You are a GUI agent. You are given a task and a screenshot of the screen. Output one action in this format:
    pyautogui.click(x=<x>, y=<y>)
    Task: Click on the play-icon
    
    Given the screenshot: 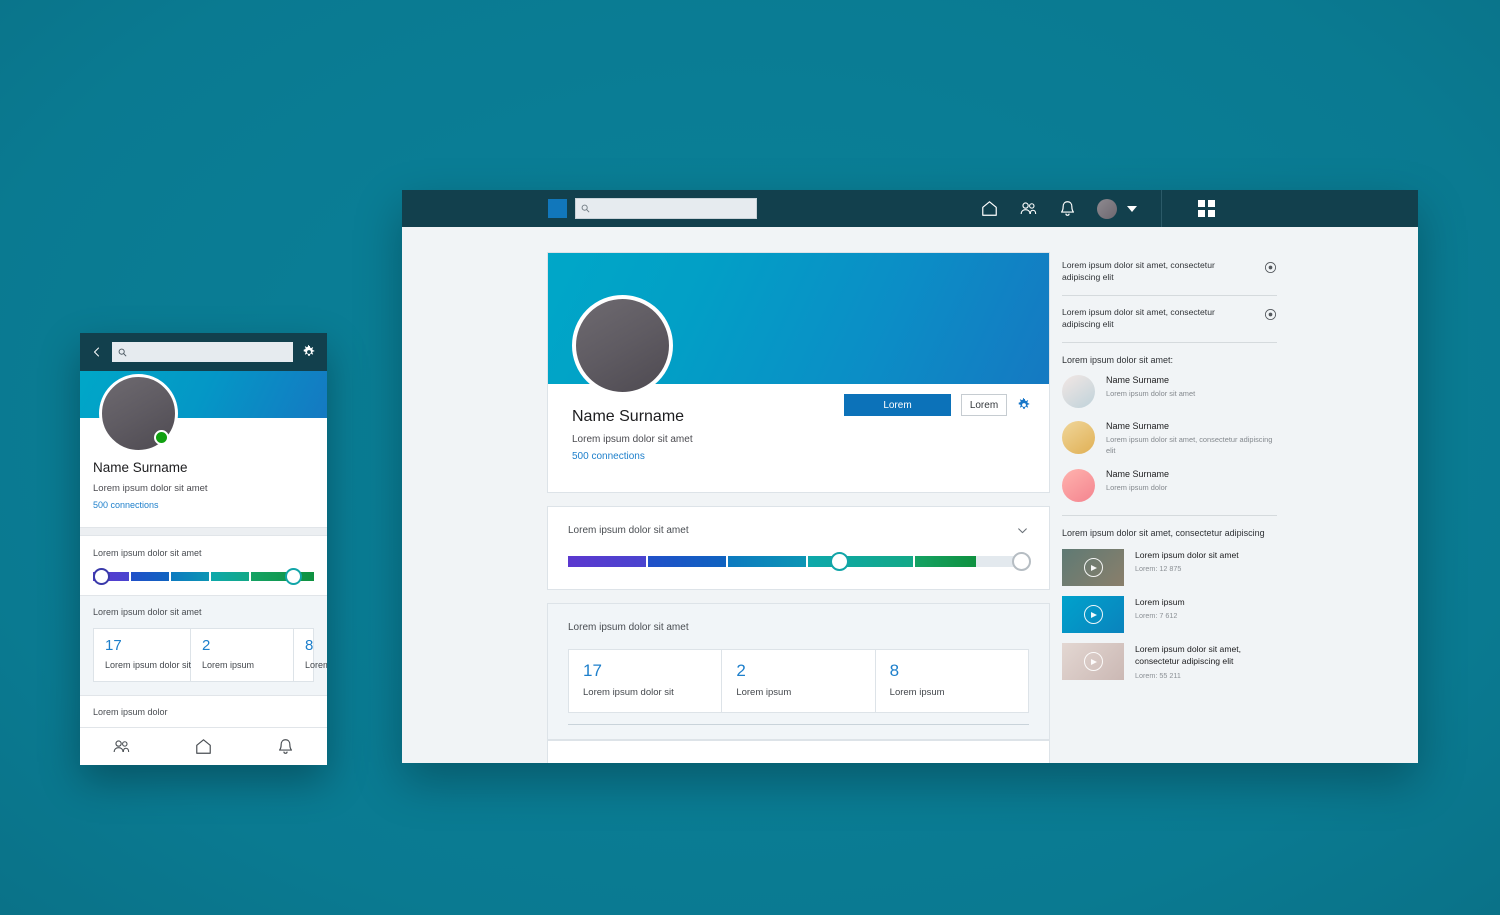 What is the action you would take?
    pyautogui.click(x=1093, y=615)
    